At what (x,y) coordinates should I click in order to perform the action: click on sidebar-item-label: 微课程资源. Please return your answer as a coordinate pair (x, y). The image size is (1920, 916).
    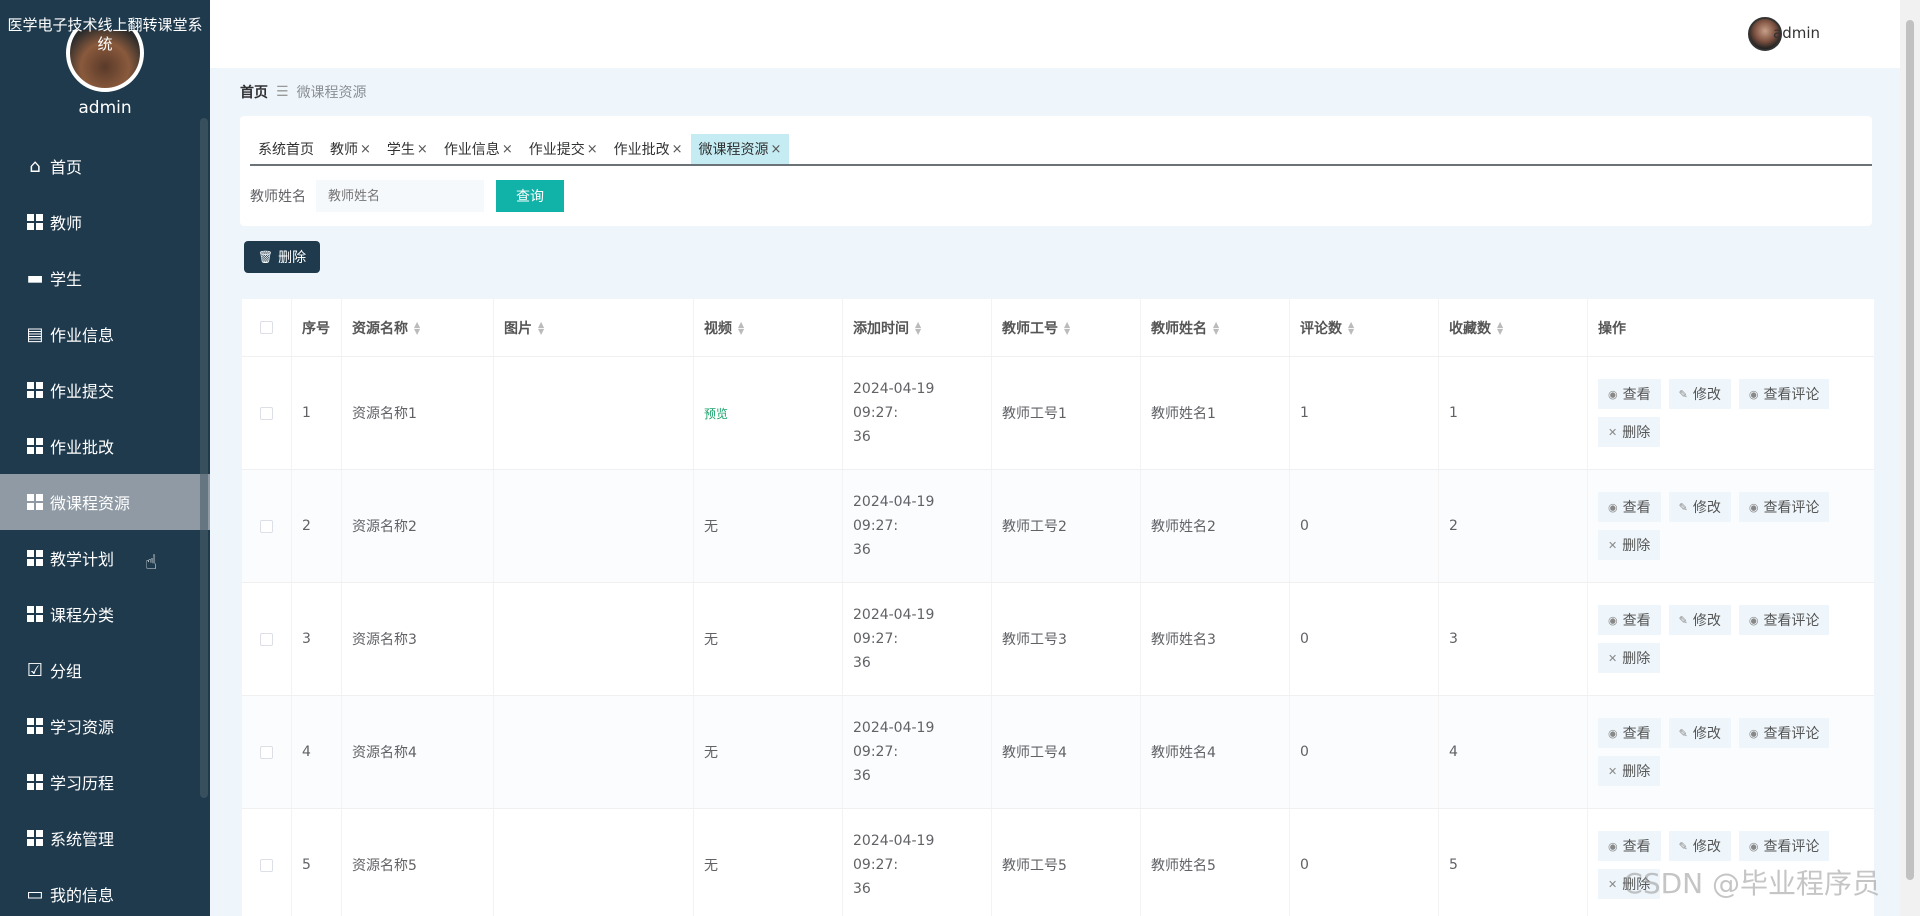
    Looking at the image, I should click on (90, 503).